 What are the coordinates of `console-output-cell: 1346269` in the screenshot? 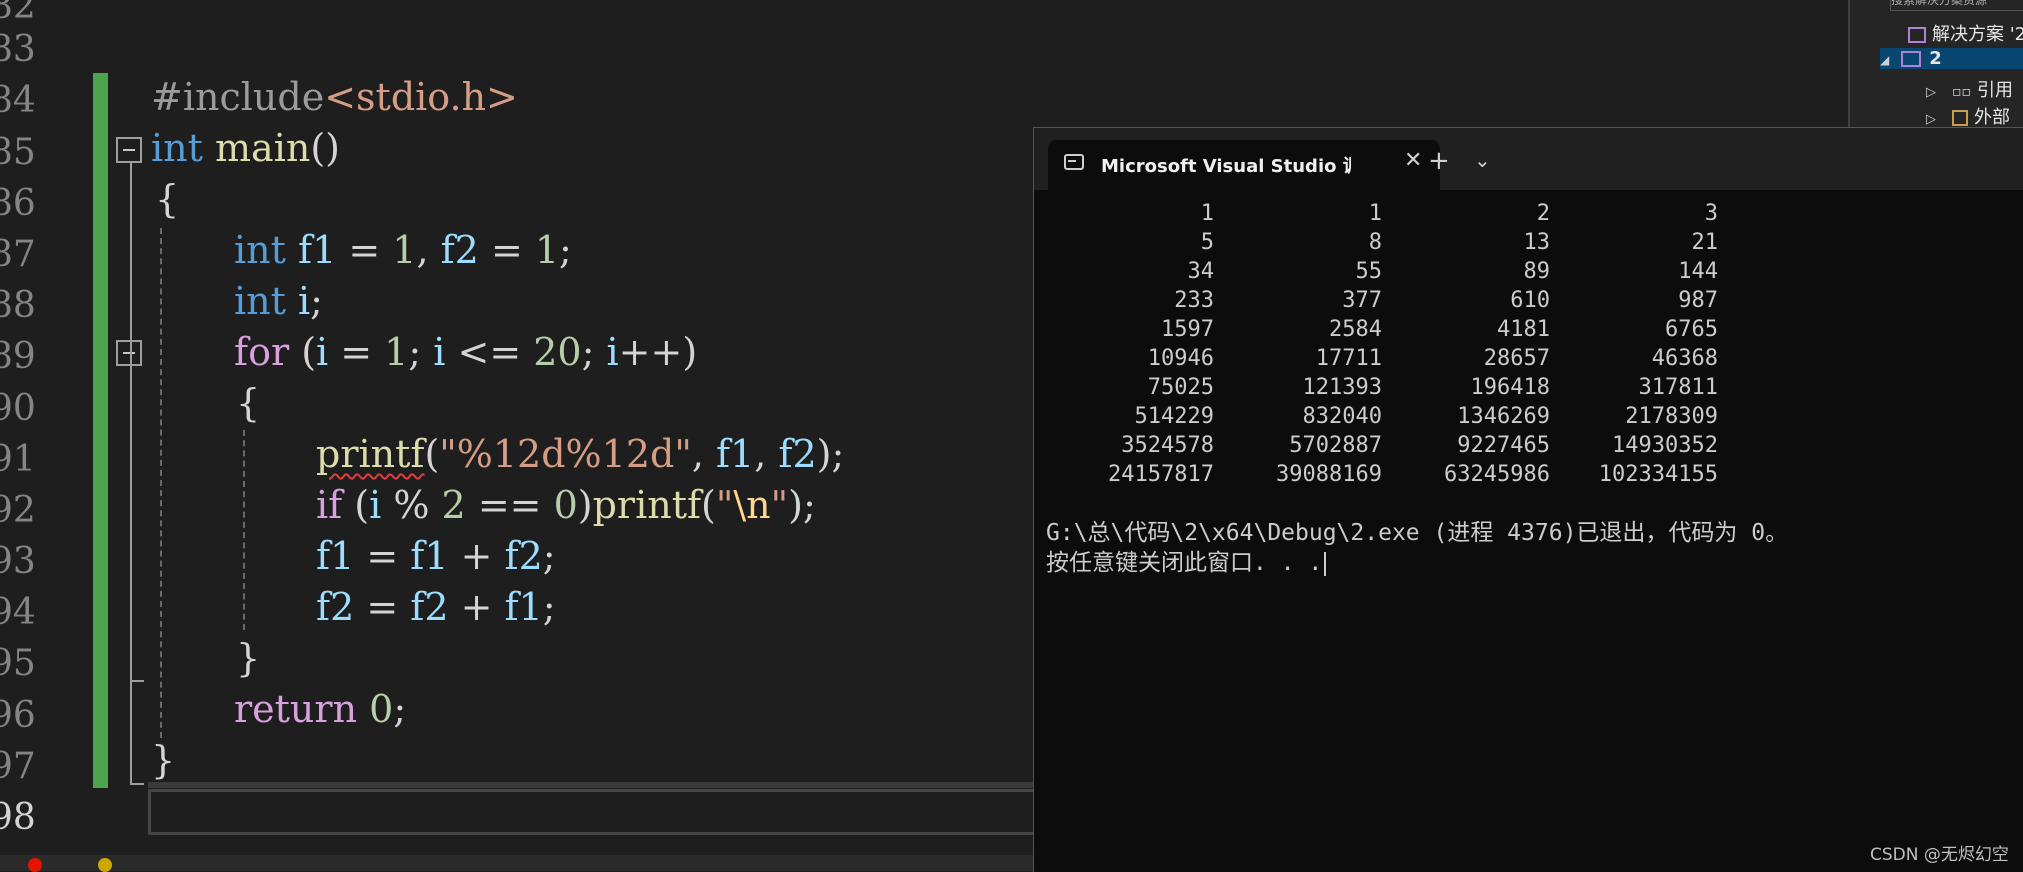 It's located at (1503, 416).